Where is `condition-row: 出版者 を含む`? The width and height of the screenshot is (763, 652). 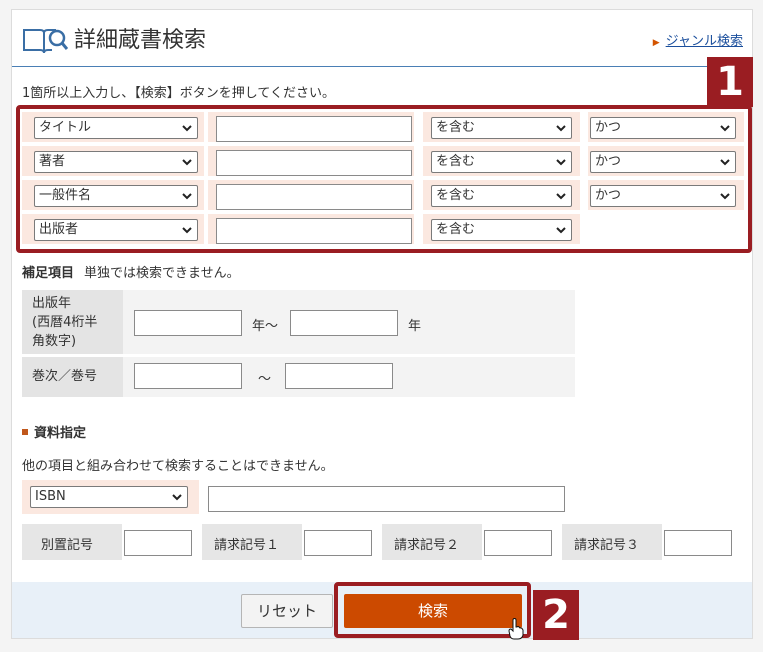
condition-row: 出版者 を含む is located at coordinates (383, 229).